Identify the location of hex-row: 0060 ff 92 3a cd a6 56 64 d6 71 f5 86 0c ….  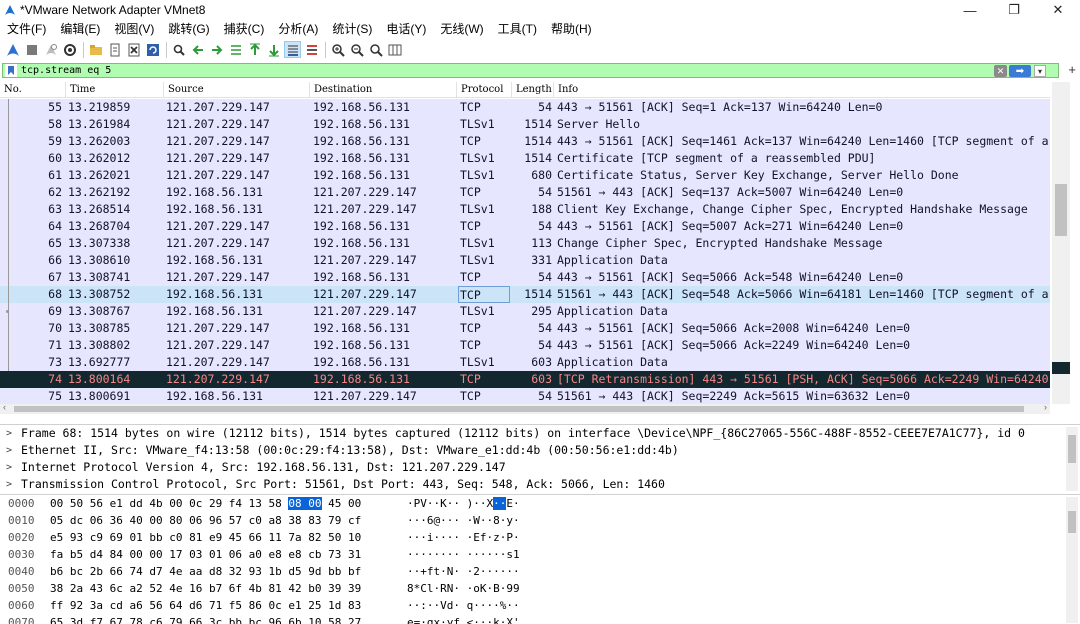
(540, 605).